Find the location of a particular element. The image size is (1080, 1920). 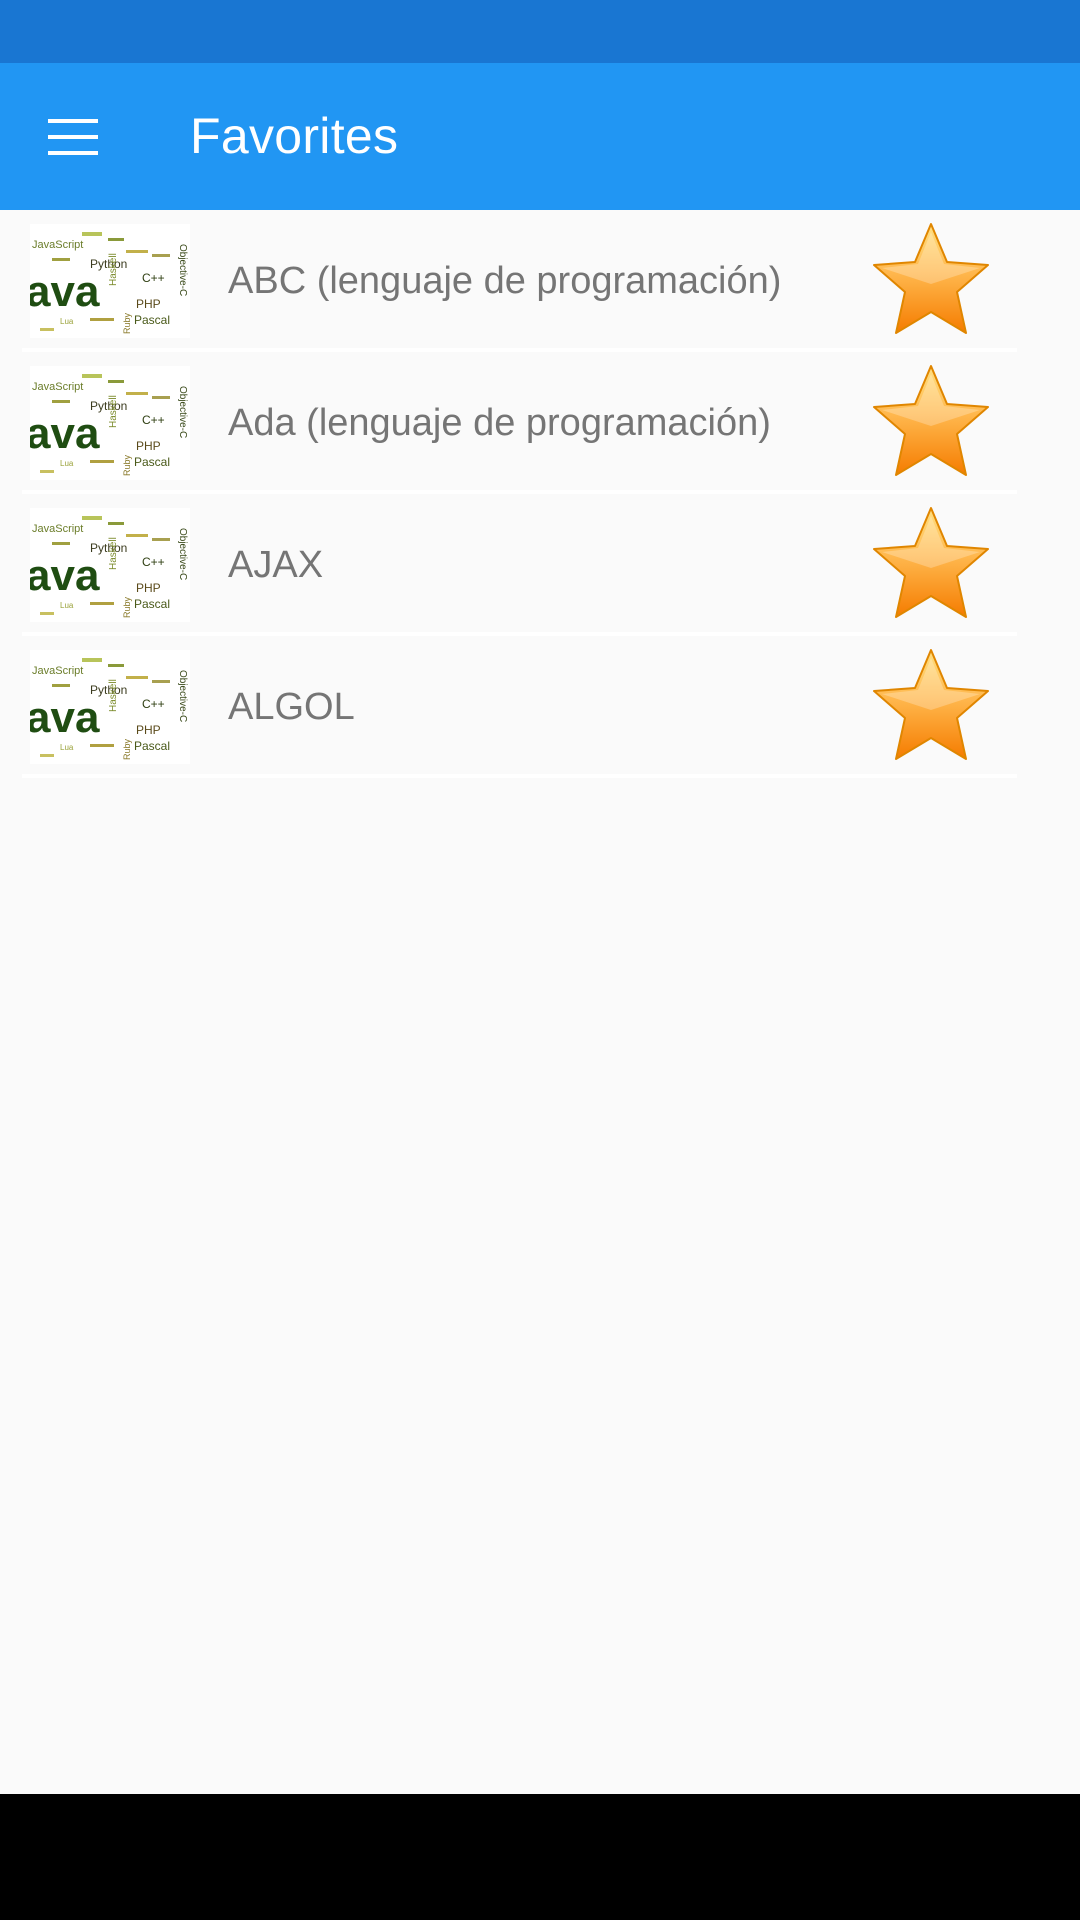

menu-button is located at coordinates (73, 137).